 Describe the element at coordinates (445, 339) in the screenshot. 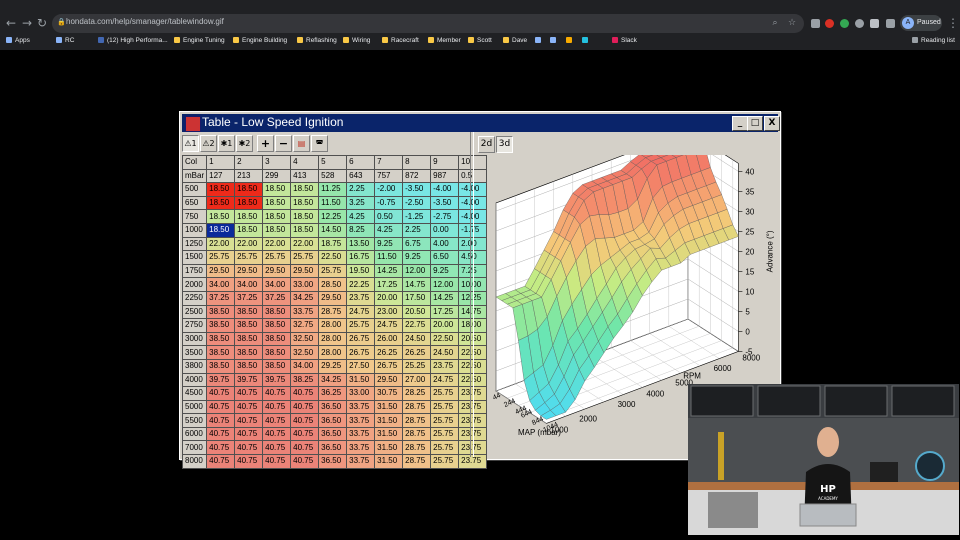

I see `table-cell: 22.50` at that location.